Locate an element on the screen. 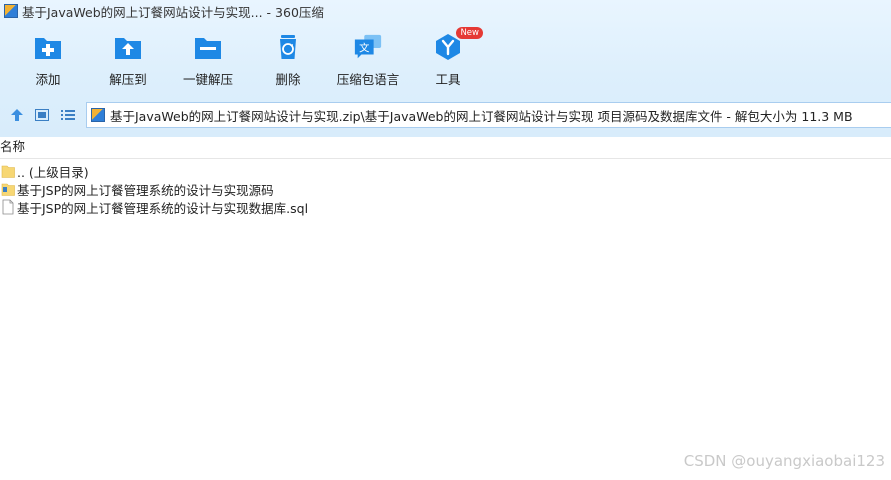 The width and height of the screenshot is (891, 480). list-item-label: 基于JSP的网上订餐管理系统的设计与实现数据库.sql is located at coordinates (163, 208).